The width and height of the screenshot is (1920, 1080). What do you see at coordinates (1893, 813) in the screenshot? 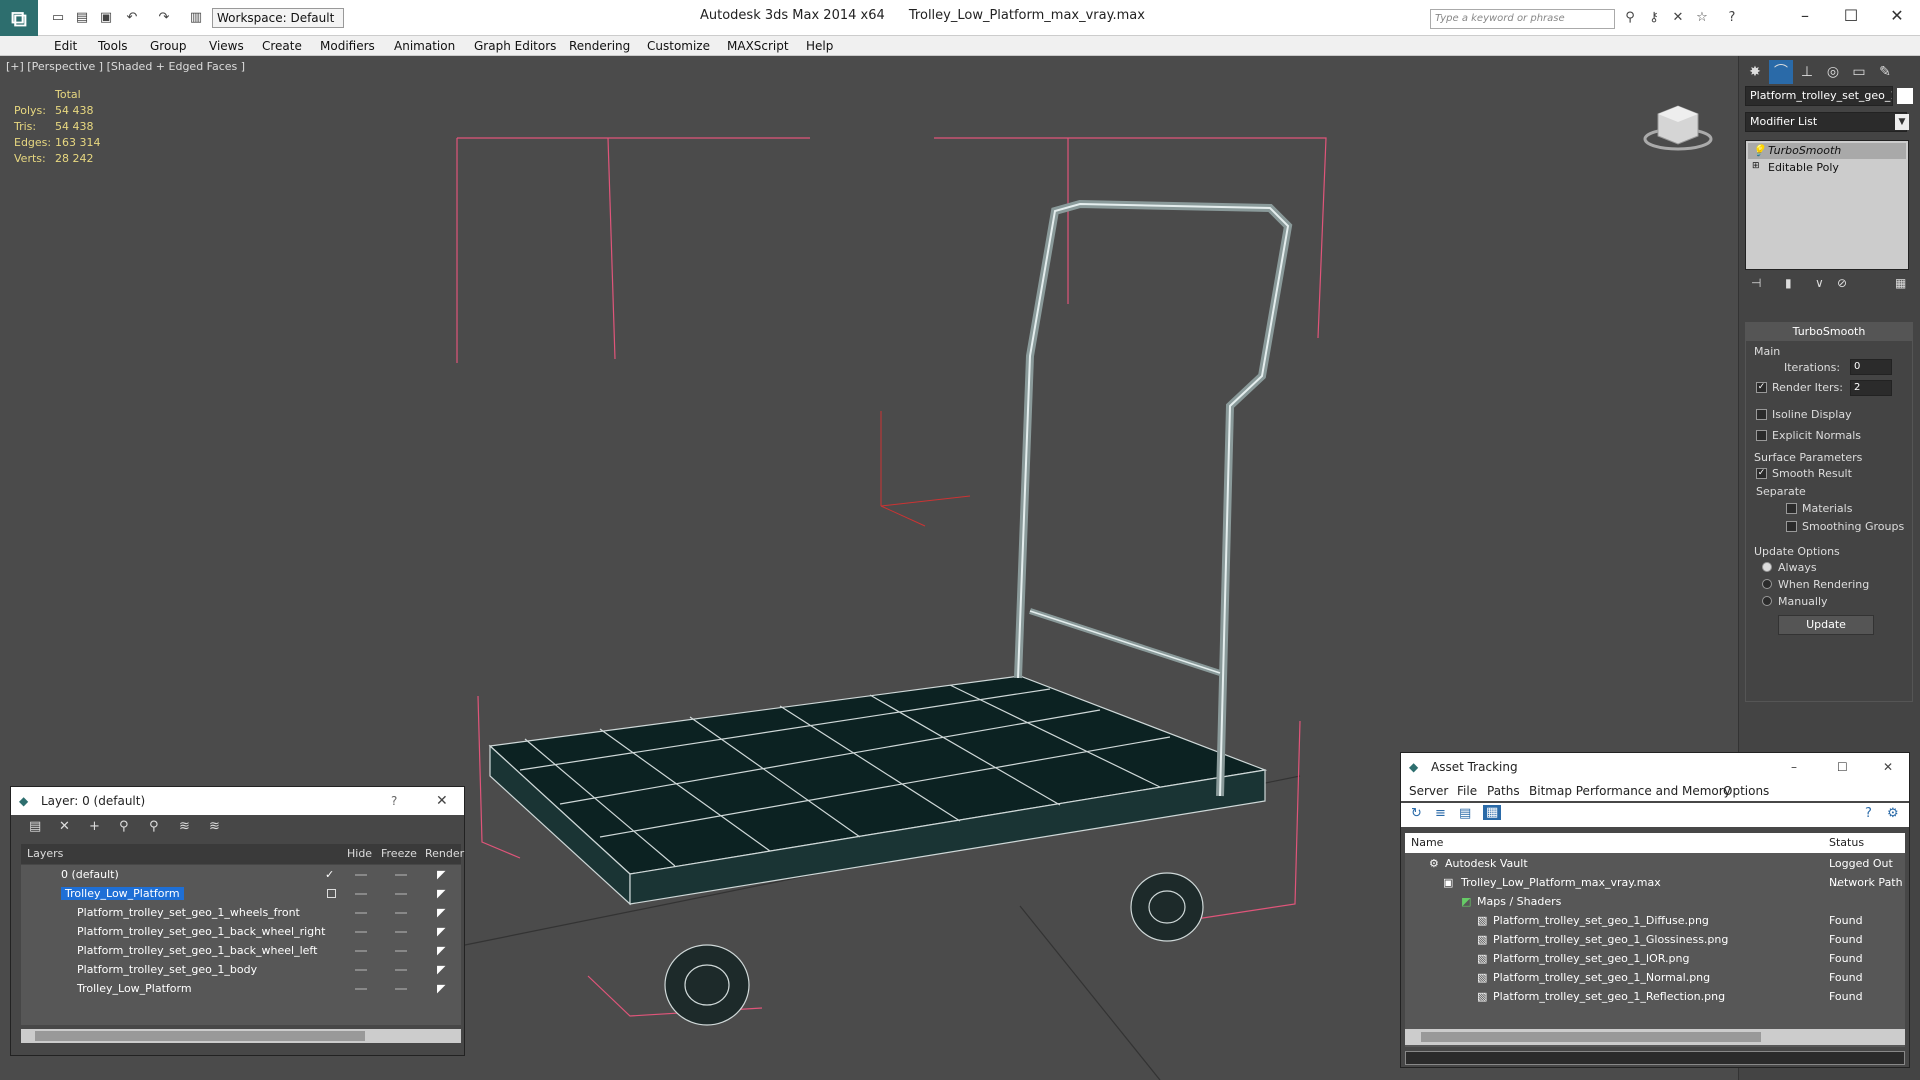
I see `settings-icon: ⚙` at bounding box center [1893, 813].